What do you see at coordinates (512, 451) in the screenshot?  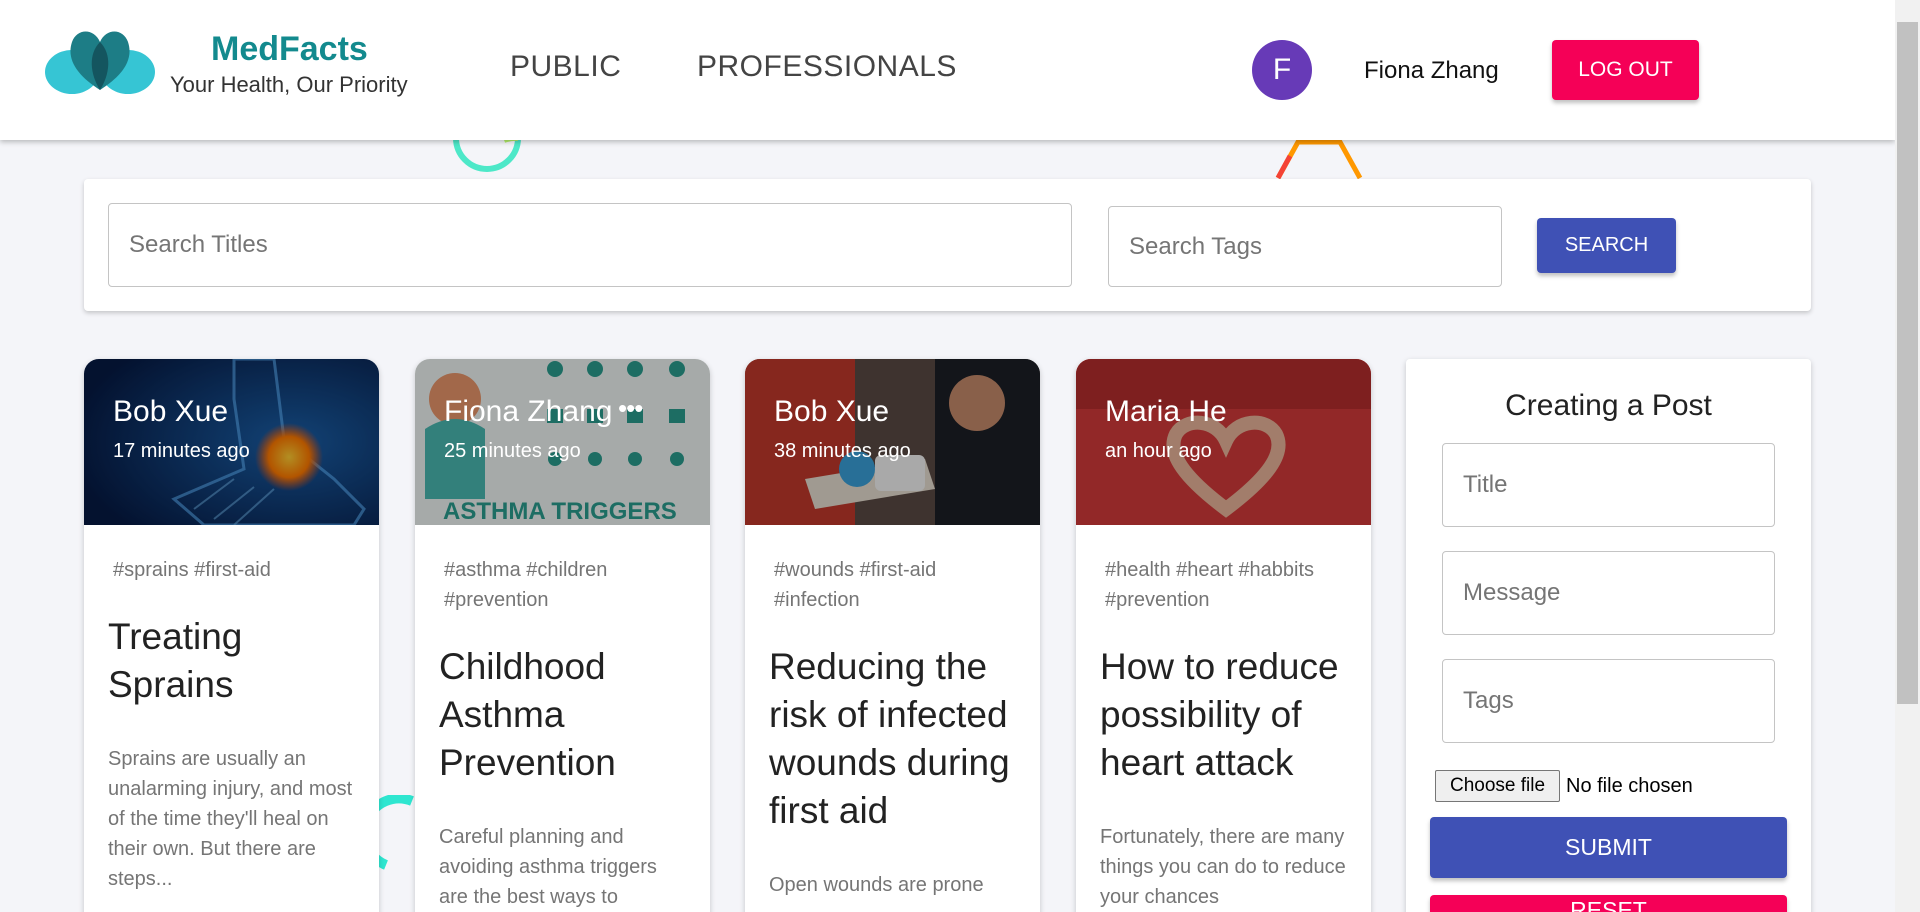 I see `post-time: 25 minutes ago` at bounding box center [512, 451].